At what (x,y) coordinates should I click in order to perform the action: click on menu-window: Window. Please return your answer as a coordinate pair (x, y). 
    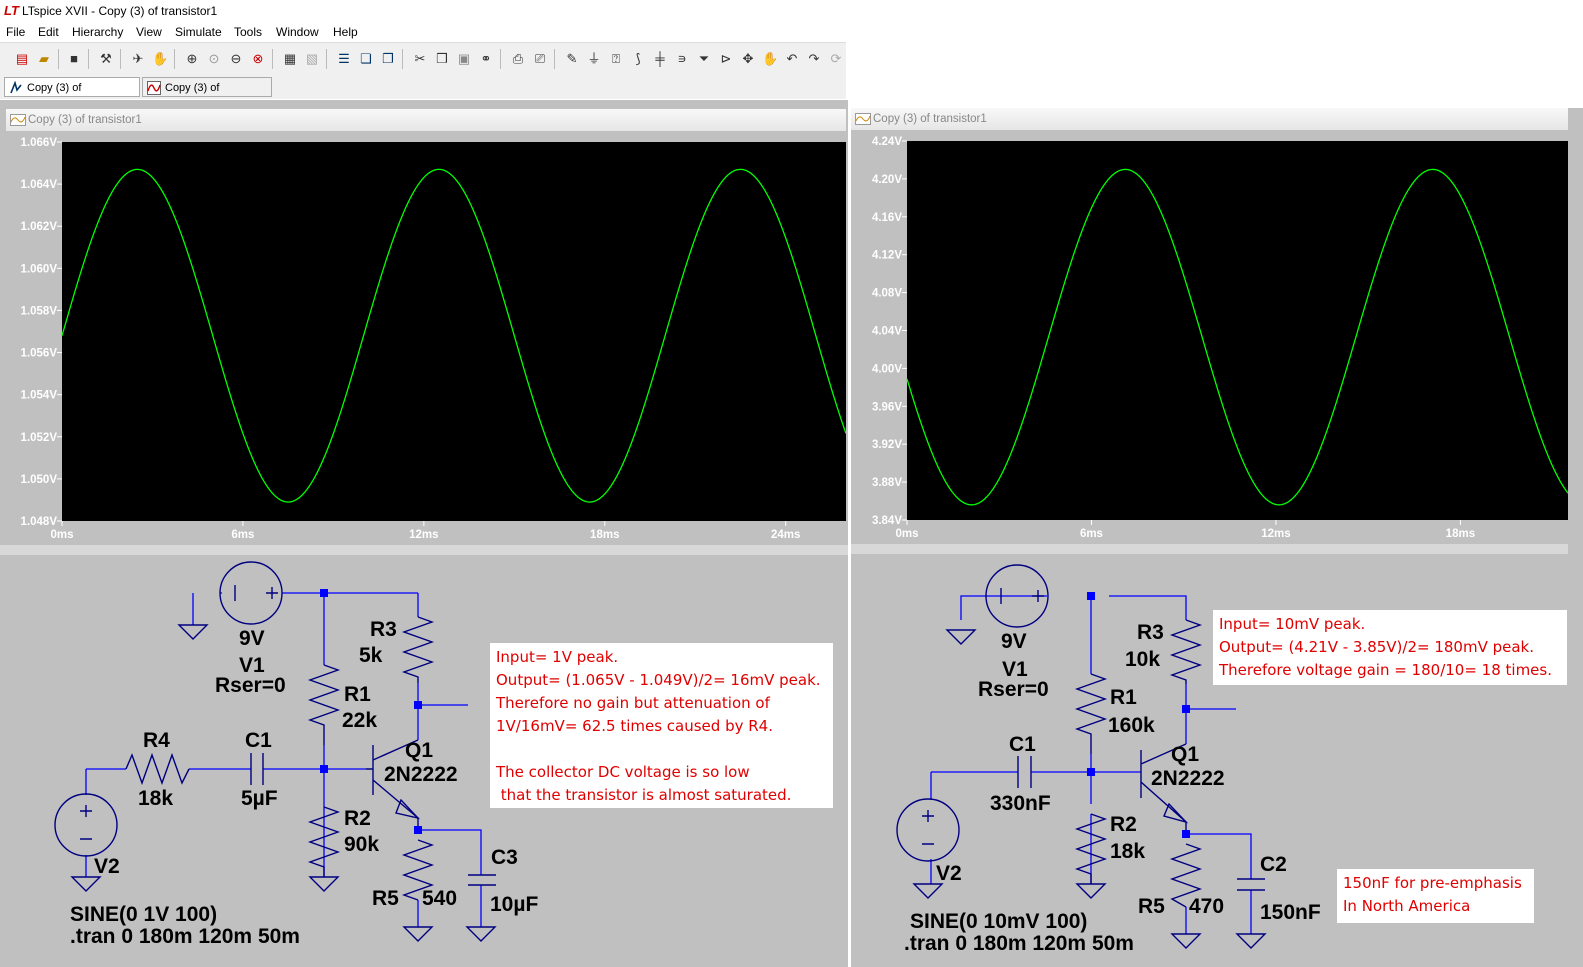
    Looking at the image, I should click on (297, 32).